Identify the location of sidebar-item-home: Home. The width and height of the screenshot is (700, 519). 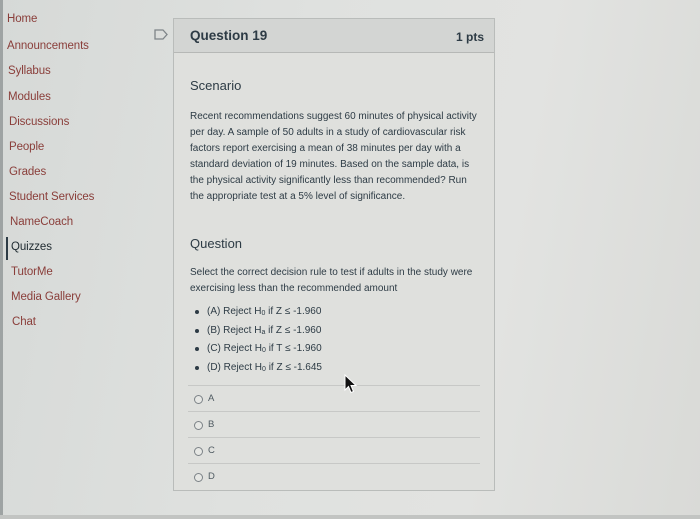
(22, 19).